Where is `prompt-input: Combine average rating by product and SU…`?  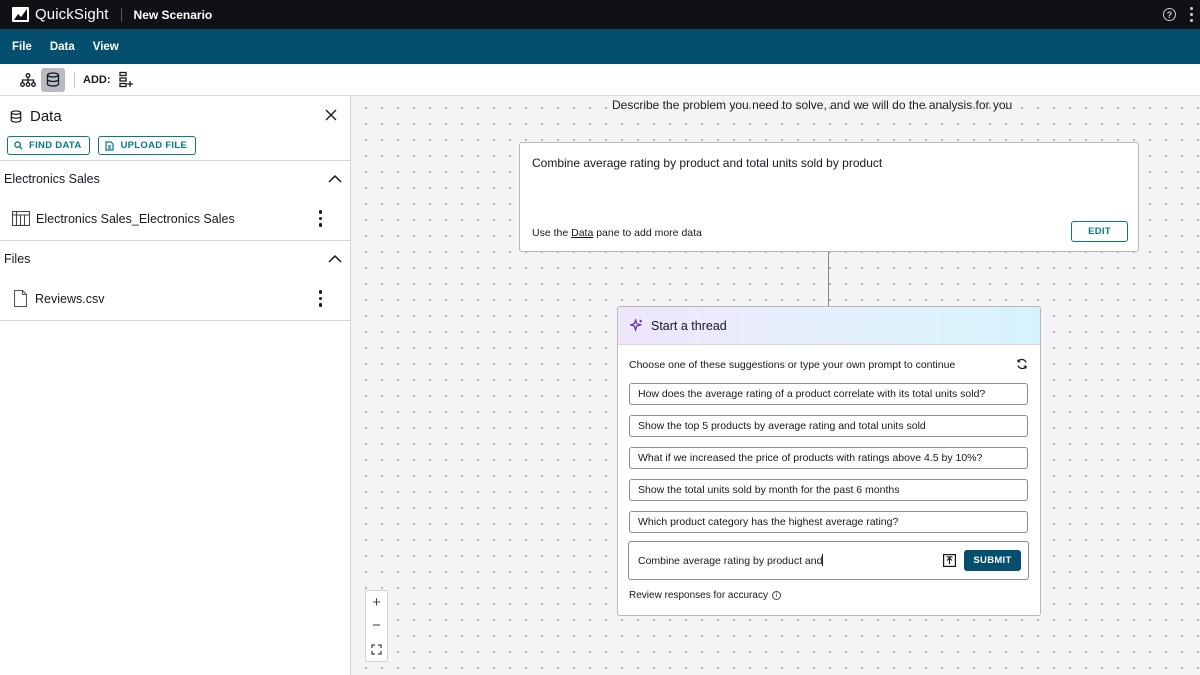 prompt-input: Combine average rating by product and SU… is located at coordinates (828, 560).